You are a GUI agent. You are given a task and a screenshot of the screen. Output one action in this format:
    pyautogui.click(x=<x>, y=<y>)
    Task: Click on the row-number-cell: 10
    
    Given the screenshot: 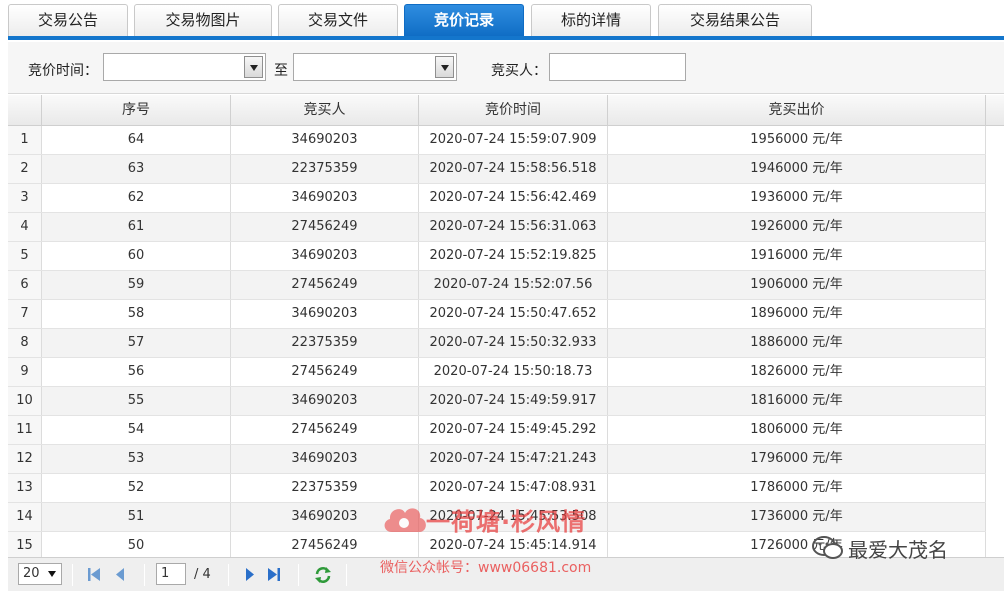 What is the action you would take?
    pyautogui.click(x=25, y=401)
    